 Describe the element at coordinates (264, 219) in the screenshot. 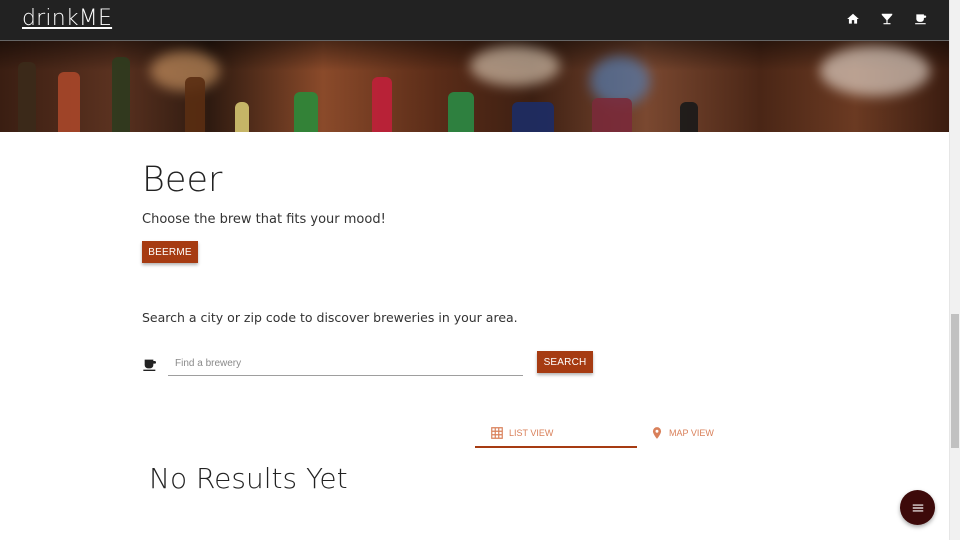

I see `page-subtitle: Choose the brew that fits your mood!` at that location.